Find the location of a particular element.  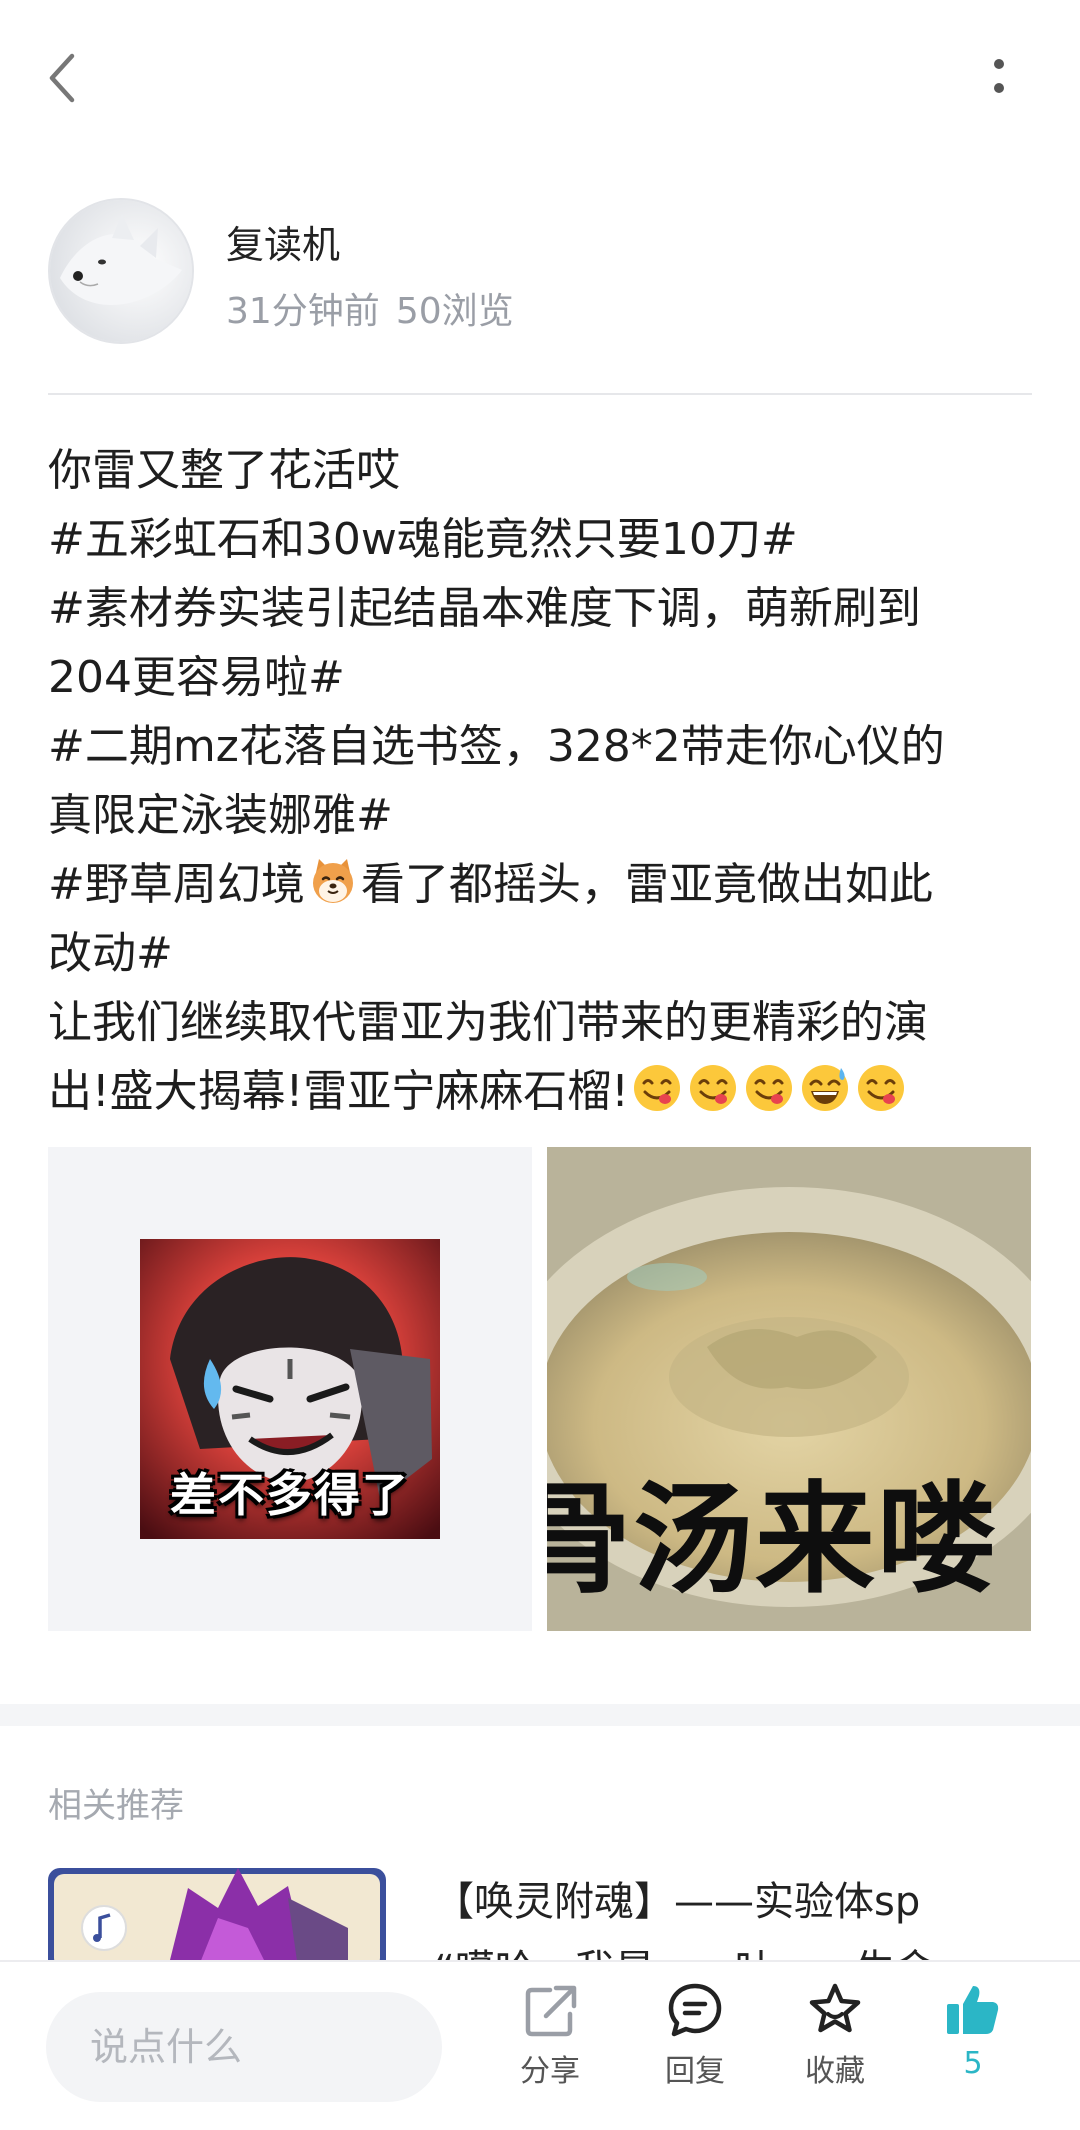

image-caption: 骨汤来喽 is located at coordinates (773, 1540).